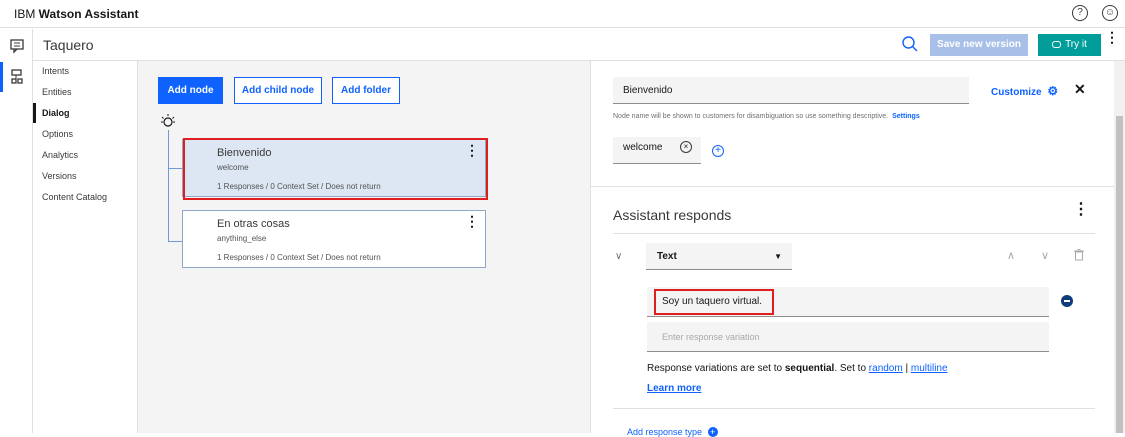  What do you see at coordinates (85, 197) in the screenshot?
I see `nav-item-content-catalog: Content Catalog` at bounding box center [85, 197].